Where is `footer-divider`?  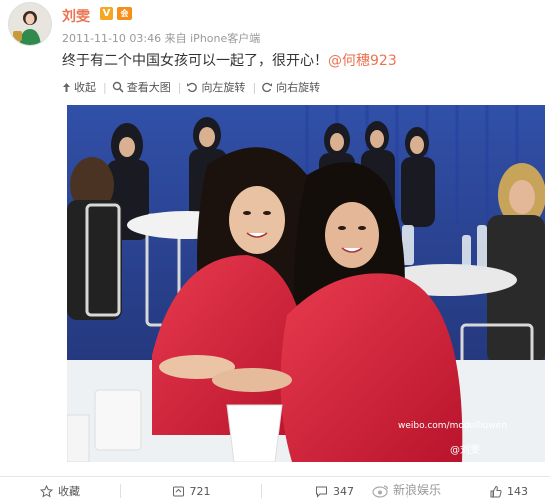 footer-divider is located at coordinates (275, 476).